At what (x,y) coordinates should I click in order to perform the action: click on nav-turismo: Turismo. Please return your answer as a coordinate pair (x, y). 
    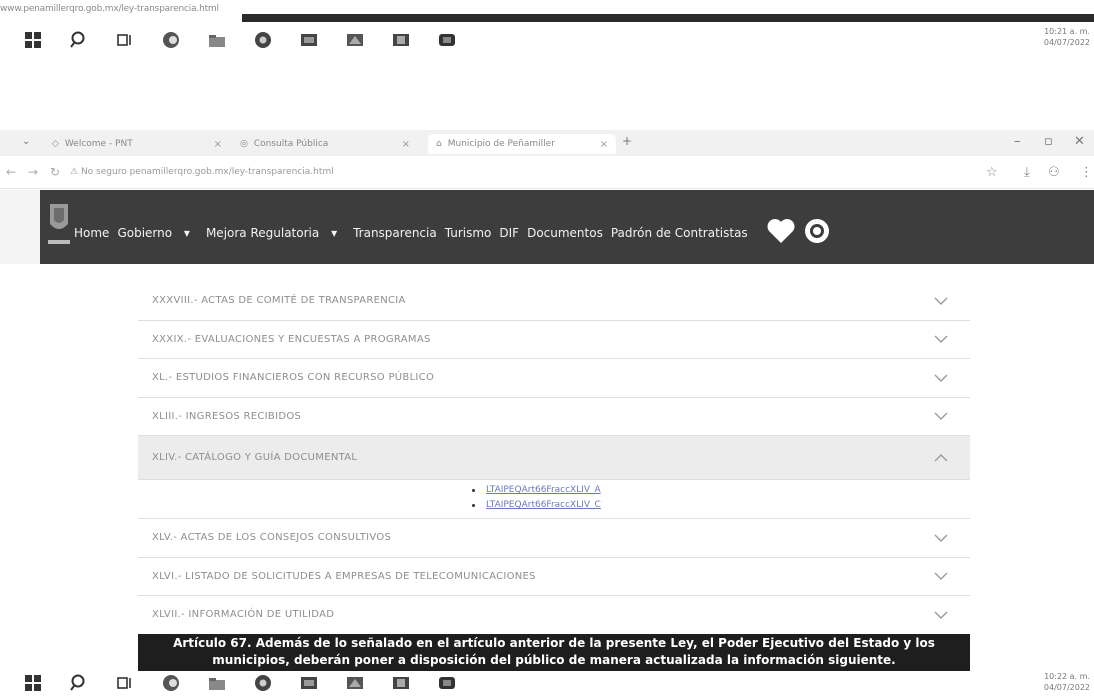
    Looking at the image, I should click on (468, 233).